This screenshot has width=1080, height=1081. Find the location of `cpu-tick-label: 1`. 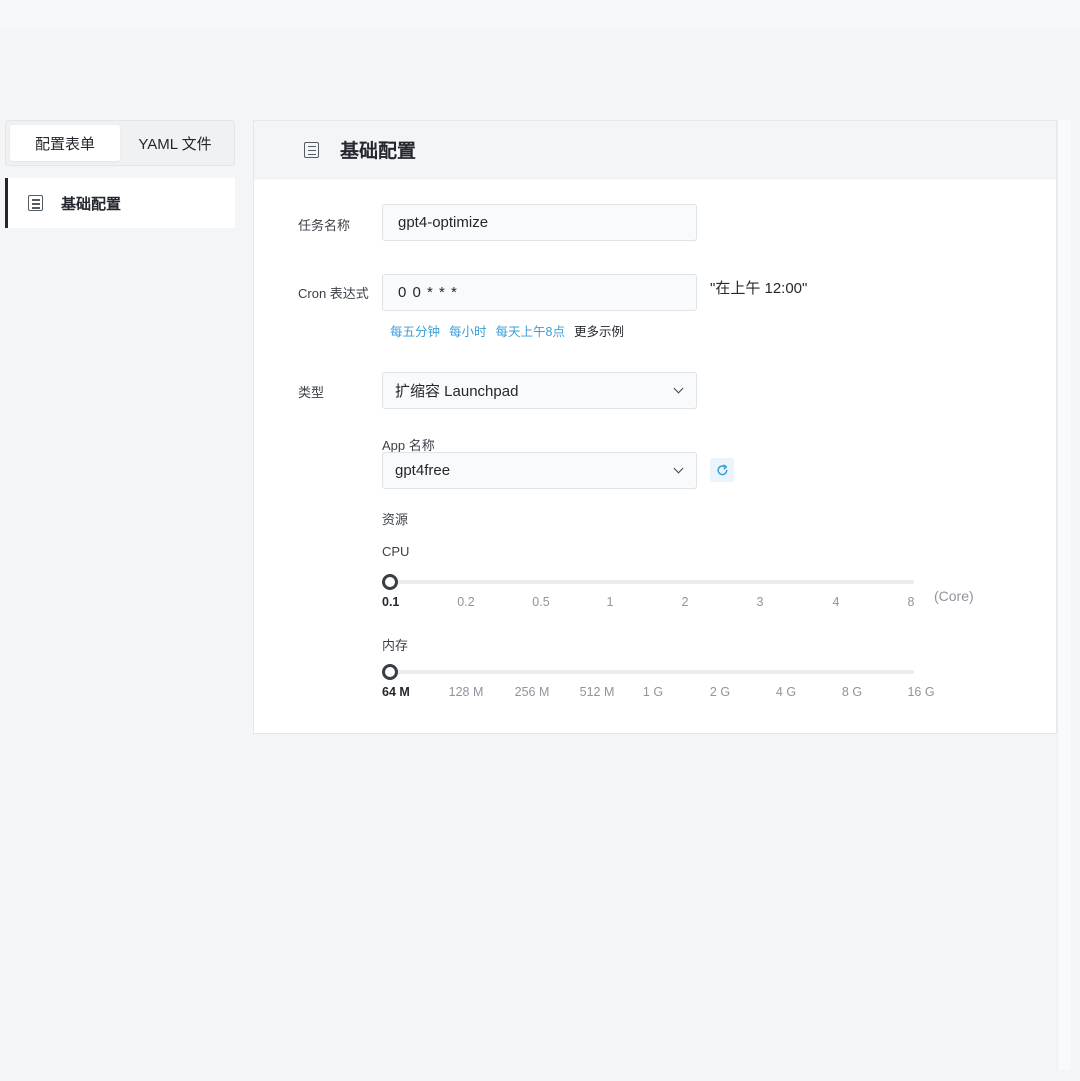

cpu-tick-label: 1 is located at coordinates (610, 602).